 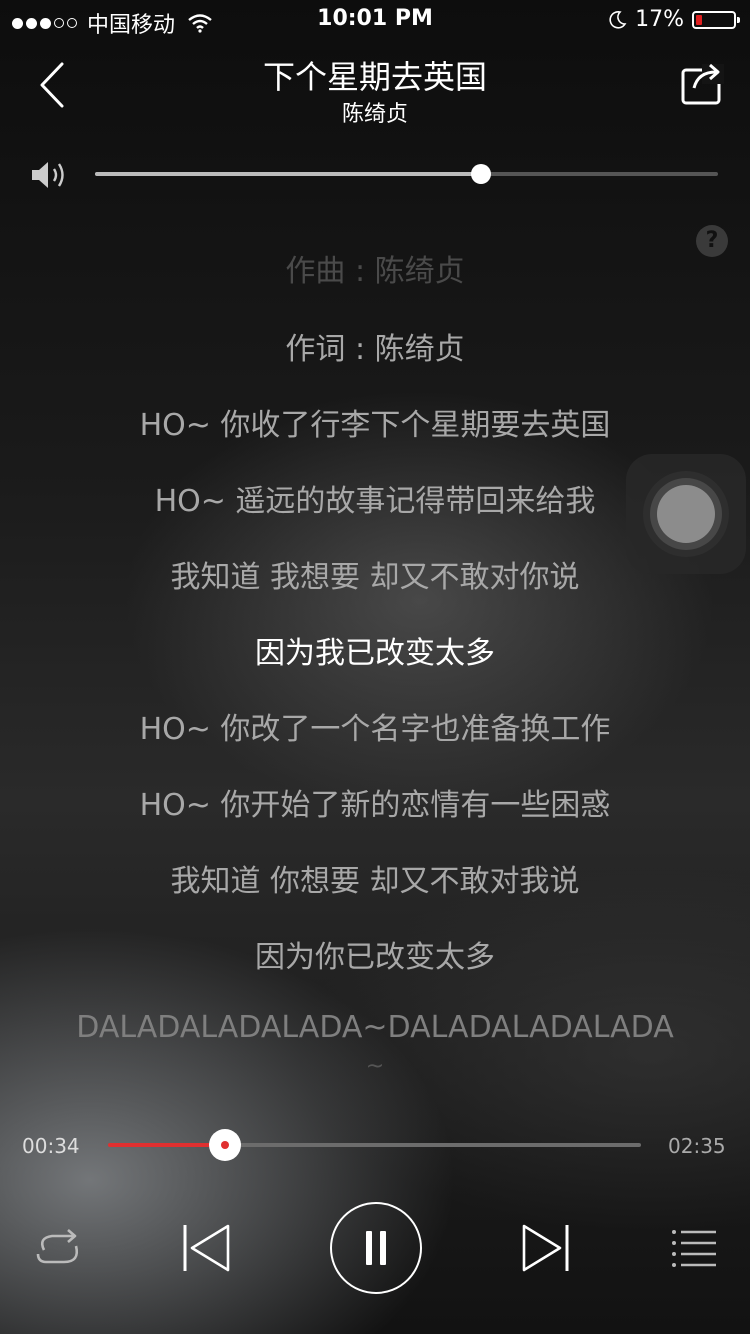 I want to click on lyric-line: HO~ 你收了行李下个星期要去英国, so click(x=375, y=425).